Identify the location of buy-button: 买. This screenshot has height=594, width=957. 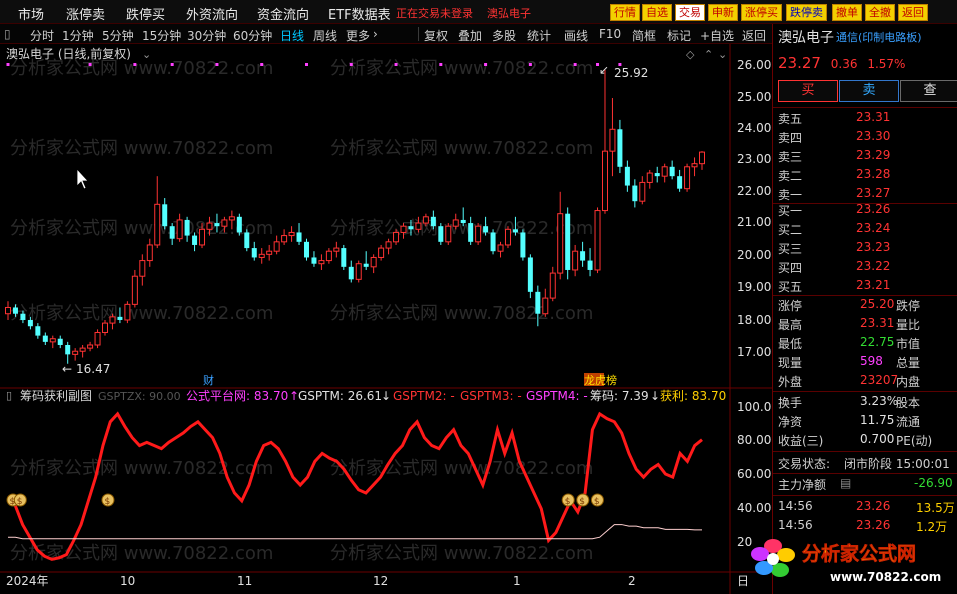
(808, 91).